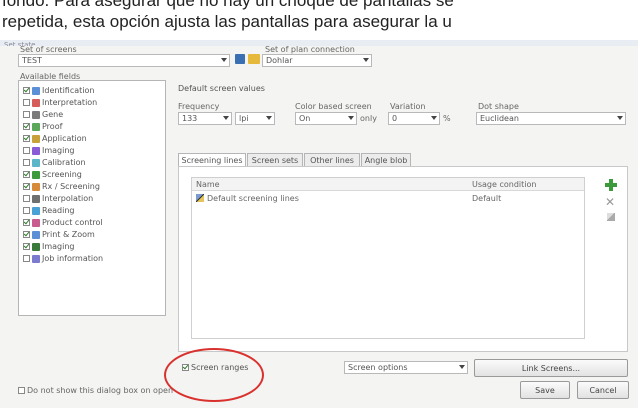 The height and width of the screenshot is (408, 638). What do you see at coordinates (333, 106) in the screenshot?
I see `color-based-label: Color based screen` at bounding box center [333, 106].